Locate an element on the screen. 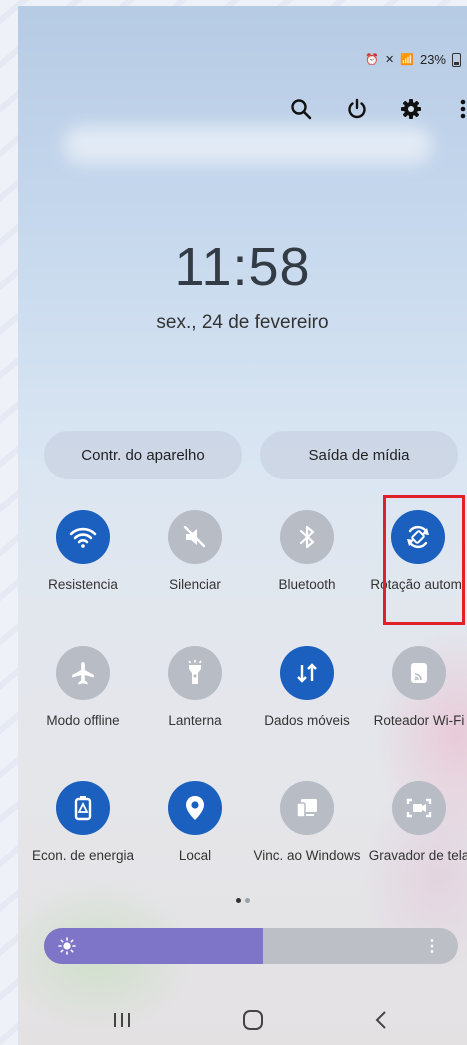  tile-label: Bluetooth is located at coordinates (307, 584).